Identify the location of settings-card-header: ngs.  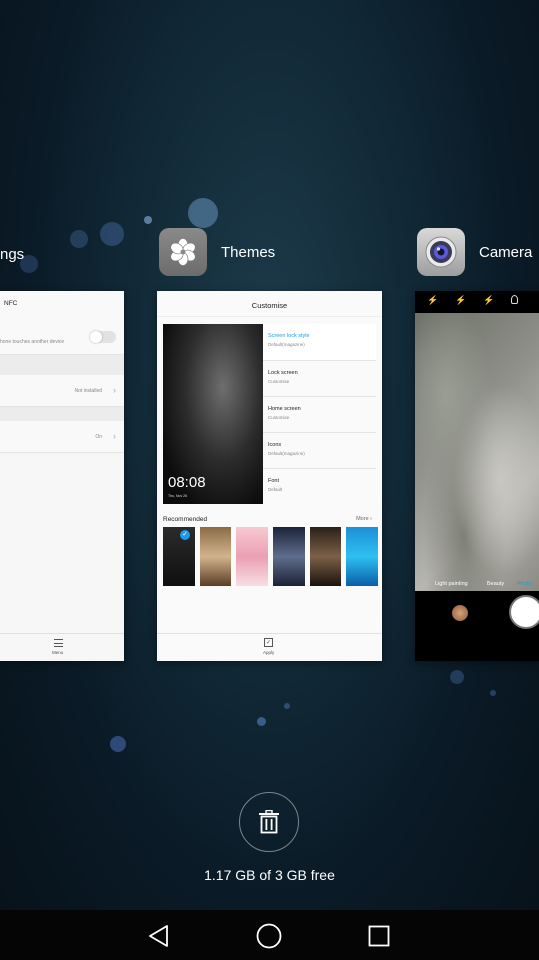
(12, 254).